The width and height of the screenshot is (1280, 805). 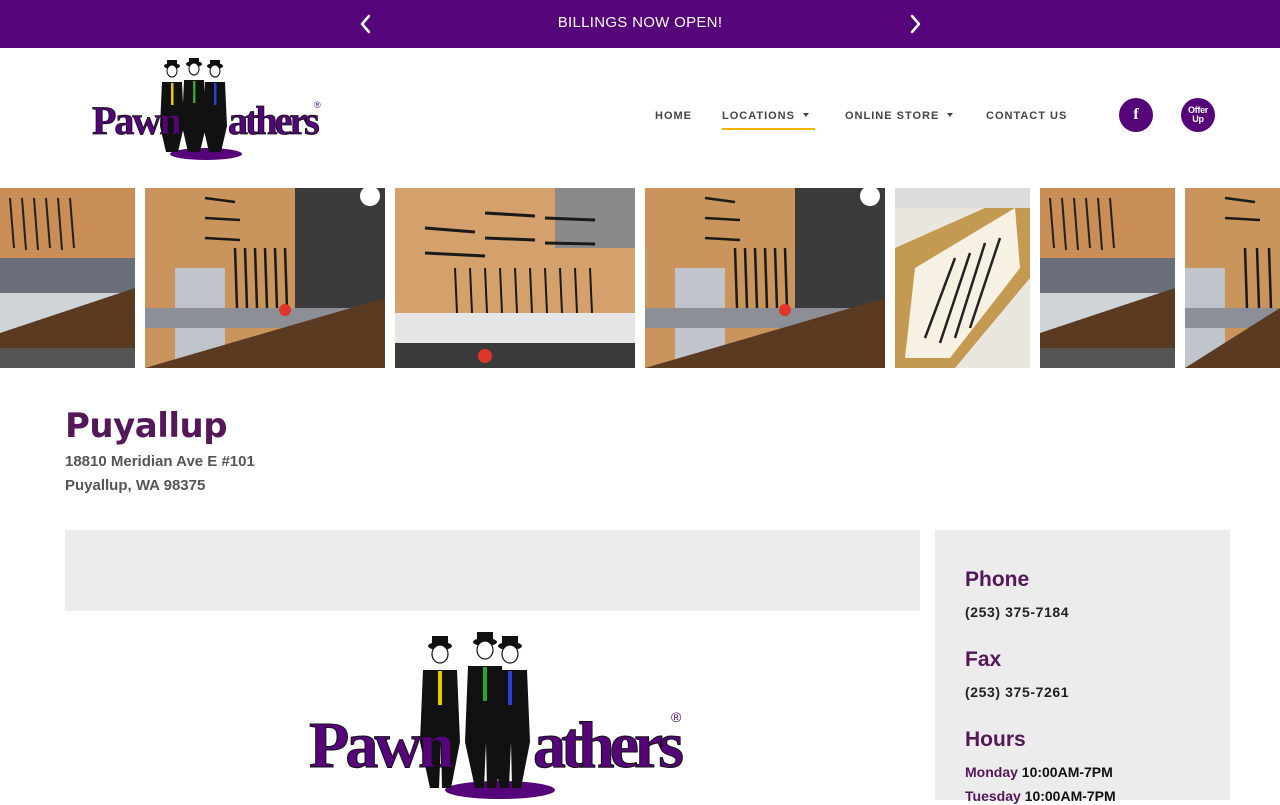 I want to click on announcement-text: BILLINGS NOW OPEN!, so click(x=640, y=22).